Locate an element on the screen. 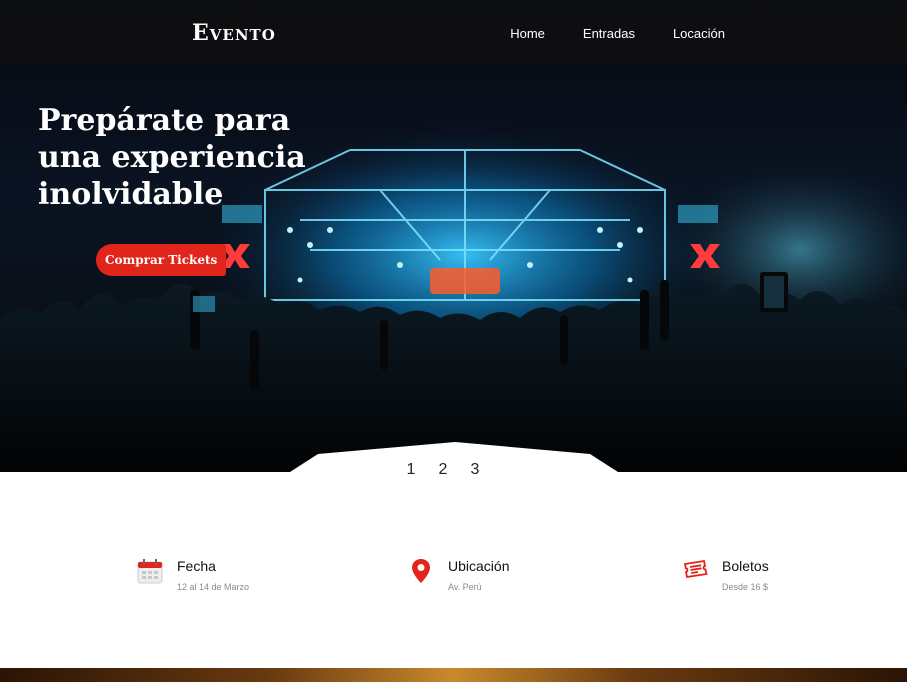 The width and height of the screenshot is (907, 682). buy-tickets-button: Comprar Tickets is located at coordinates (161, 260).